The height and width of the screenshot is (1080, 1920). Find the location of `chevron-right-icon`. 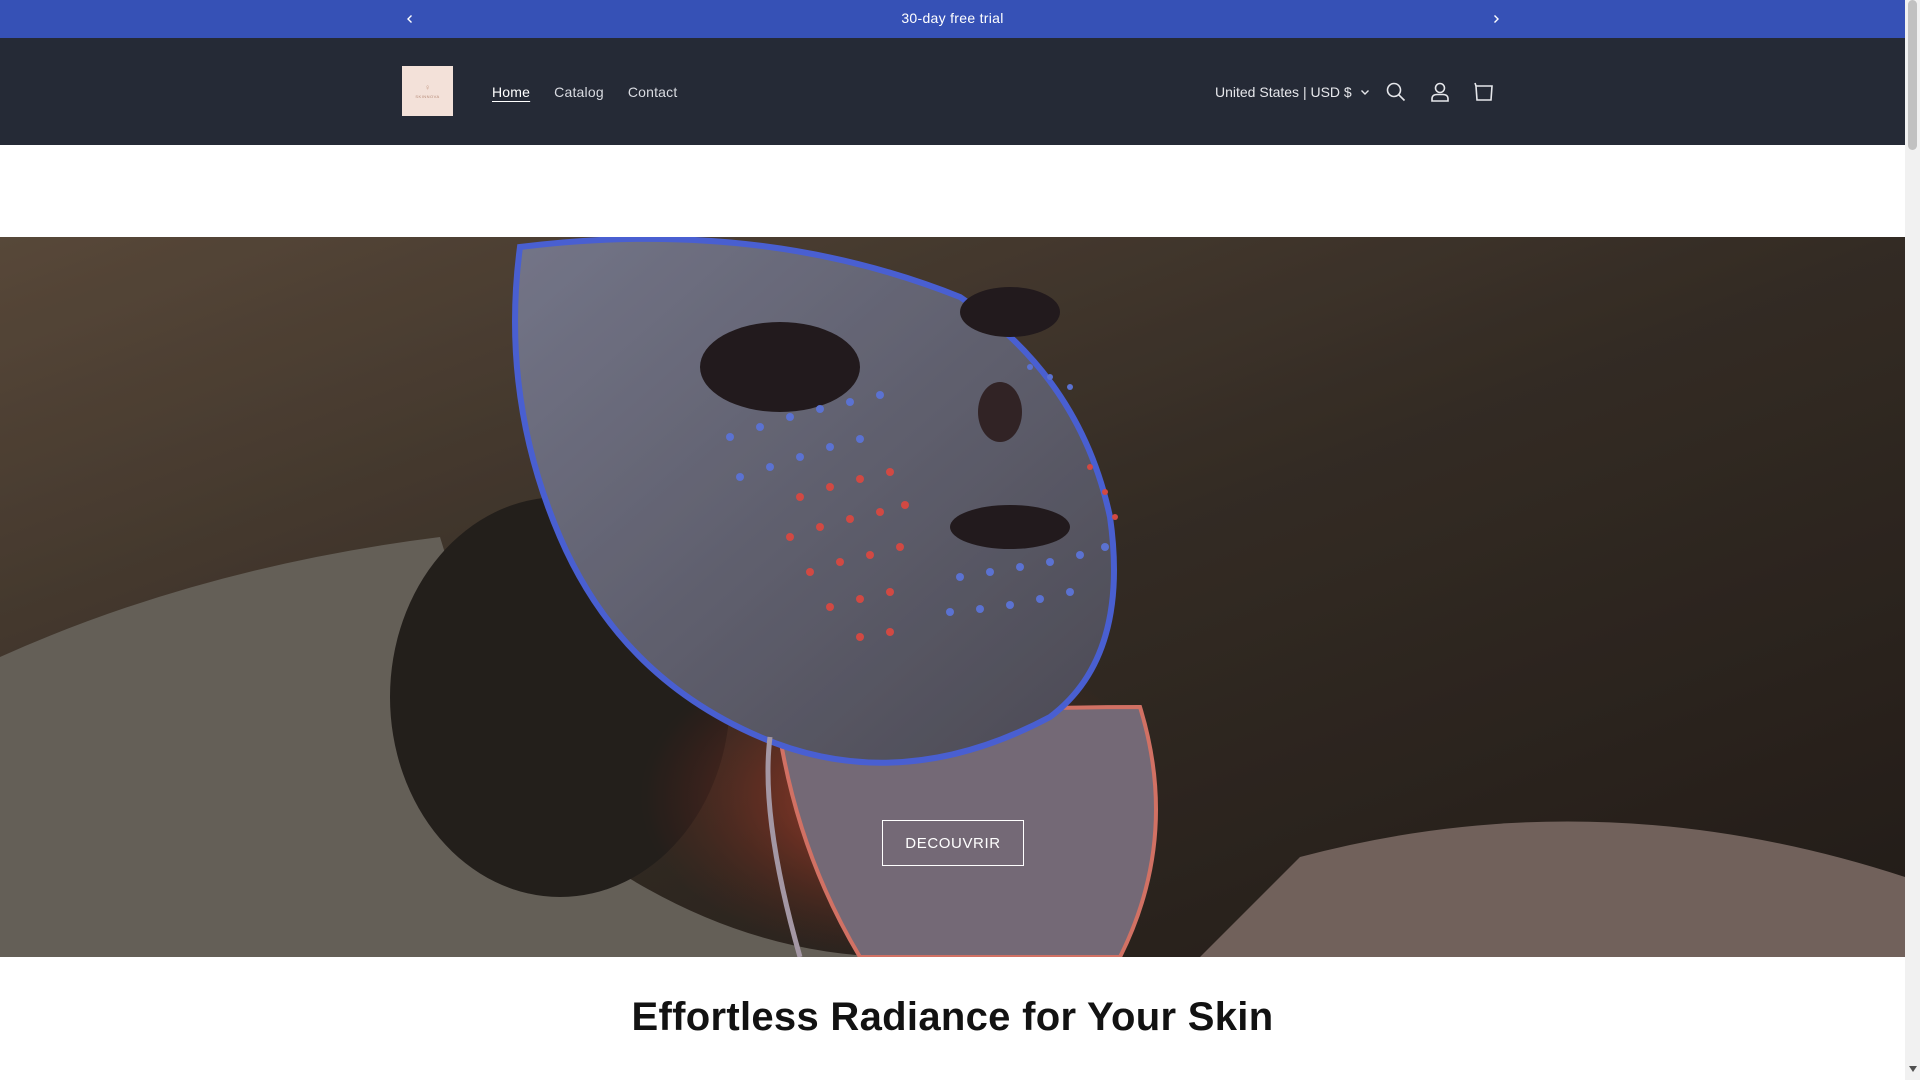

chevron-right-icon is located at coordinates (1496, 19).